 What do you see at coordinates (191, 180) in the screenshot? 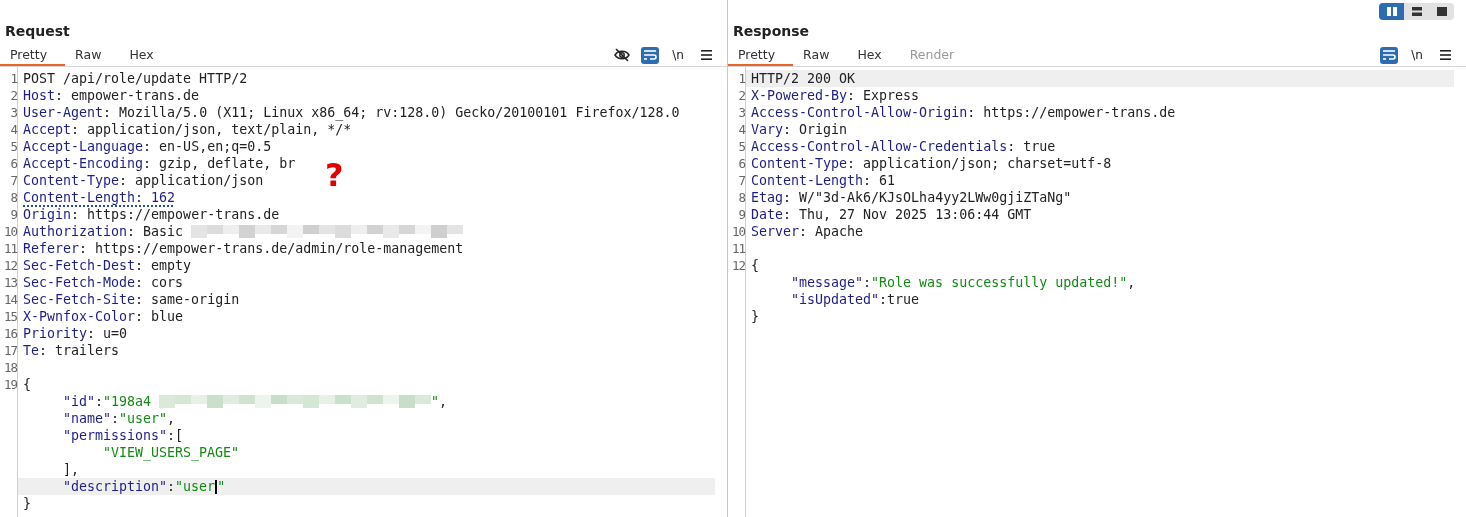
I see `code-text: : application/json` at bounding box center [191, 180].